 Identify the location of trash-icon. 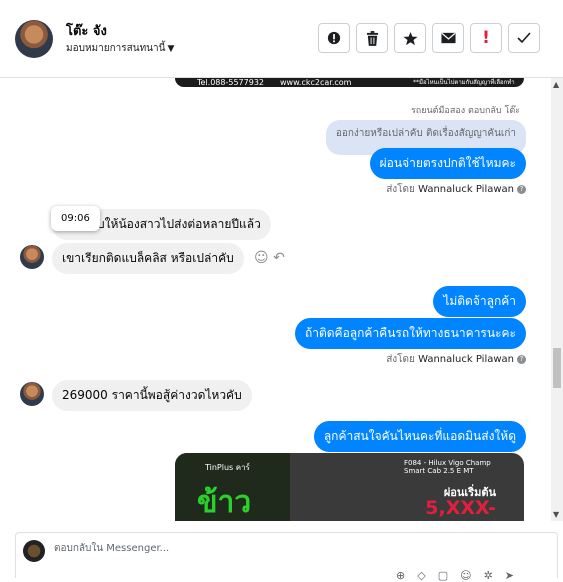
(372, 38).